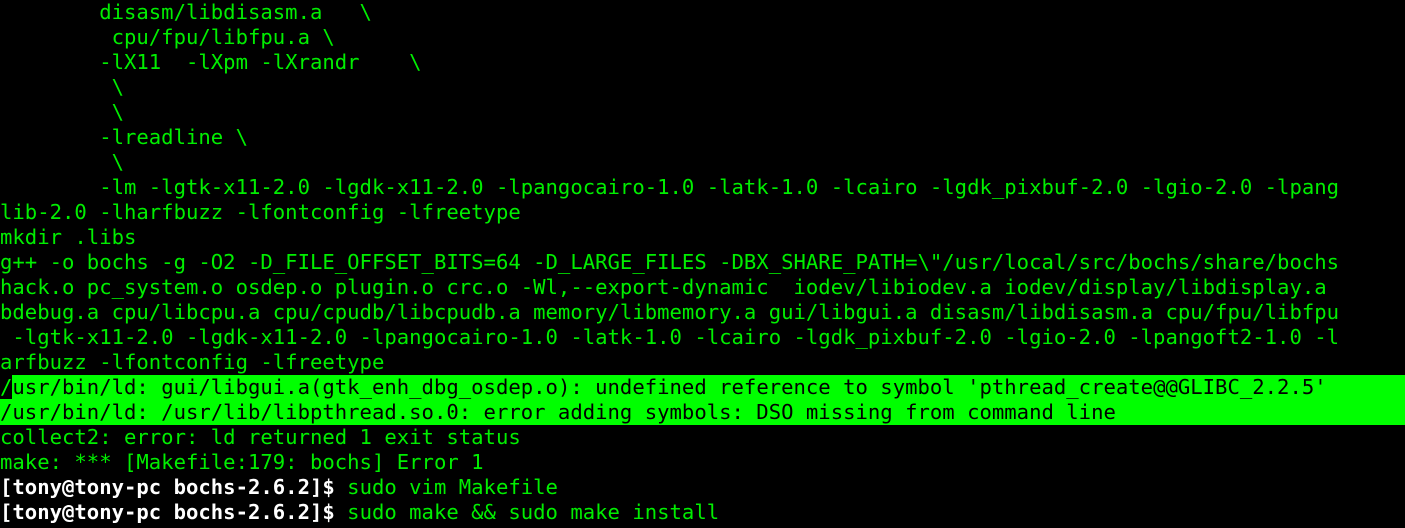 The image size is (1405, 528). What do you see at coordinates (211, 62) in the screenshot?
I see `output-line: -lX11 -lXpm -lXrandr \` at bounding box center [211, 62].